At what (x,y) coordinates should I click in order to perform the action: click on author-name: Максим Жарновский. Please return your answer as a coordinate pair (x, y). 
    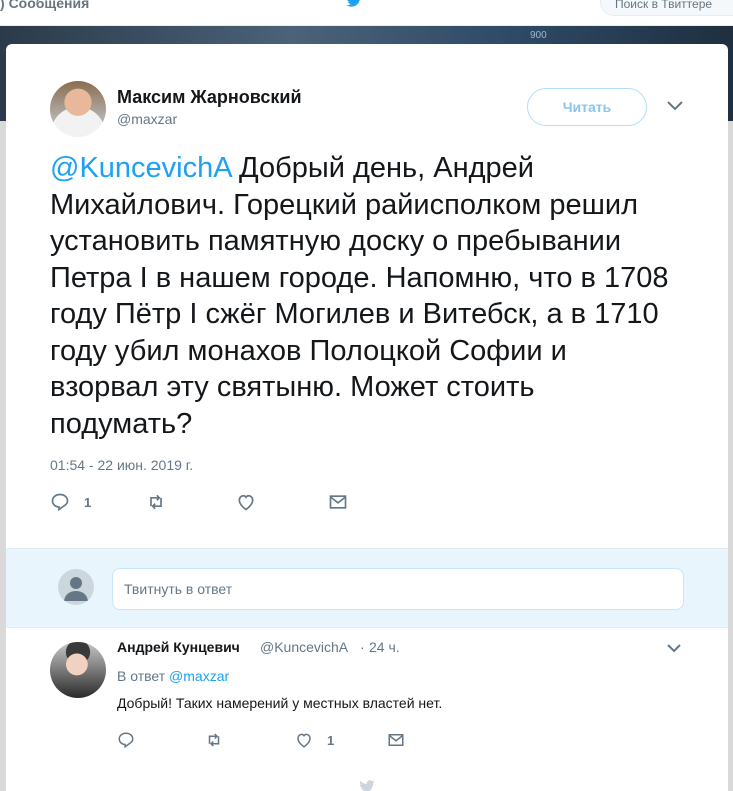
    Looking at the image, I should click on (209, 97).